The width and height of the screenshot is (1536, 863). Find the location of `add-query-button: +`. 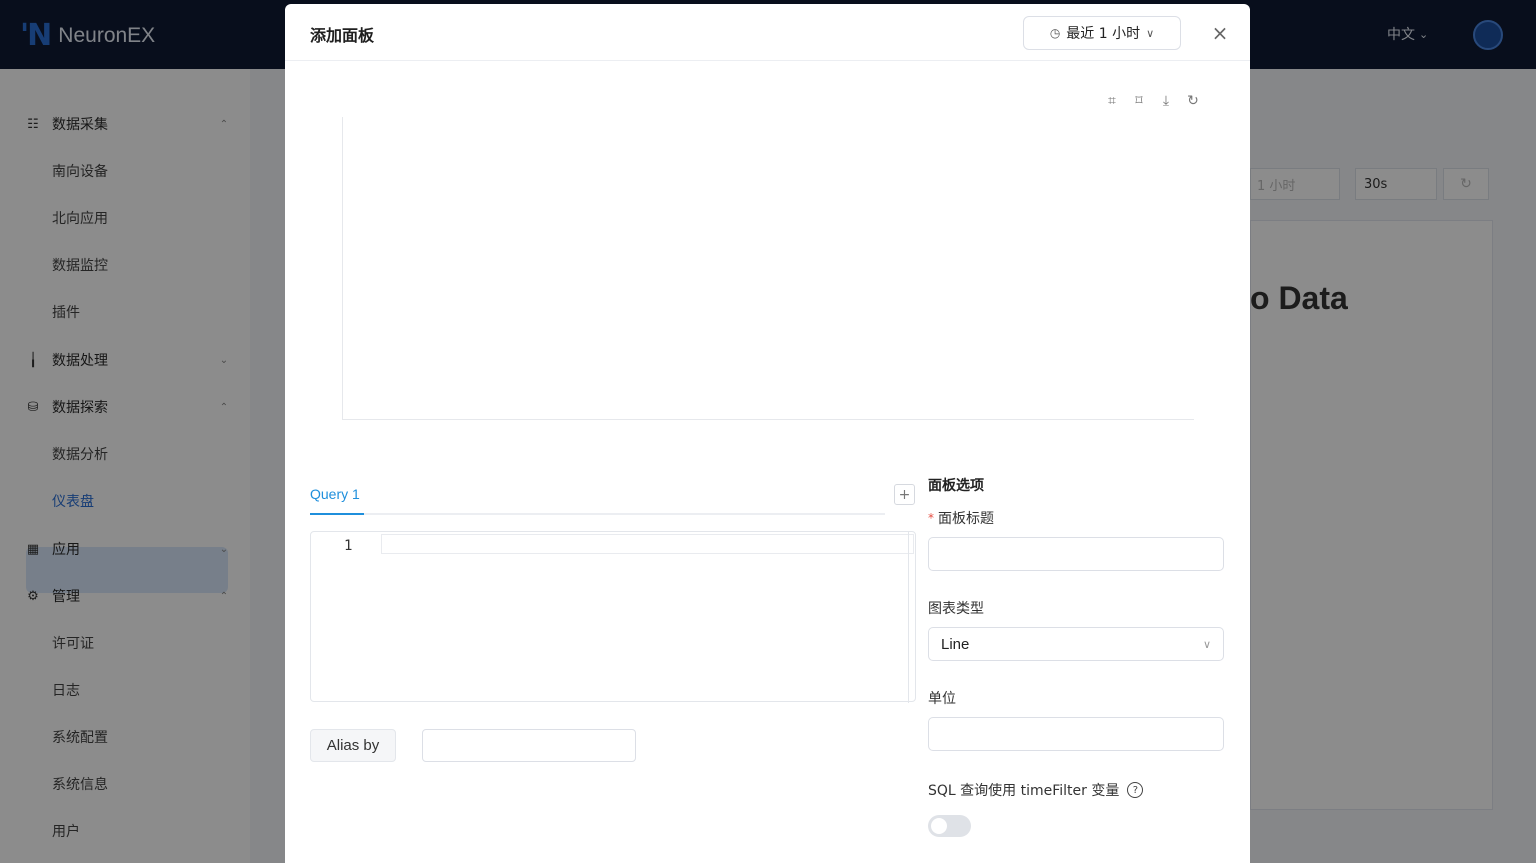

add-query-button: + is located at coordinates (904, 494).